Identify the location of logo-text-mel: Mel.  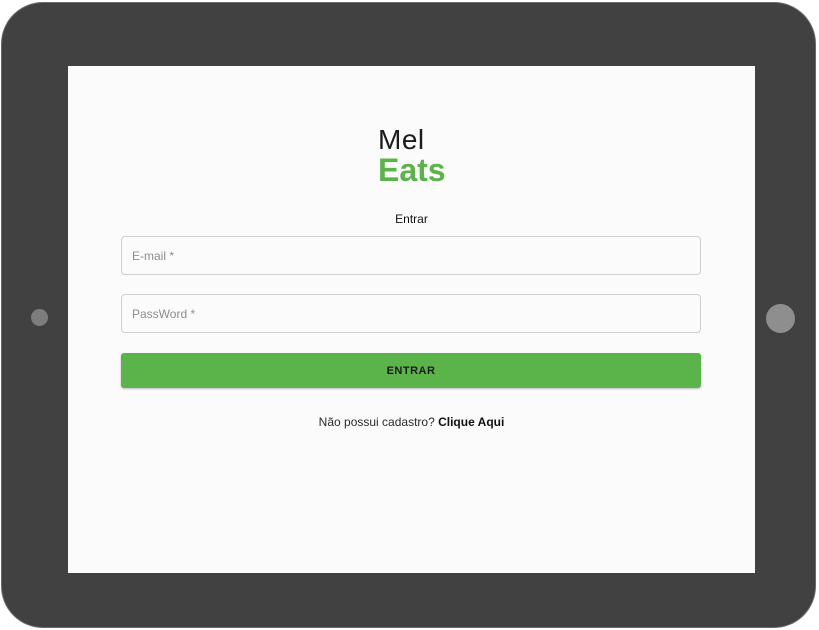
(401, 139).